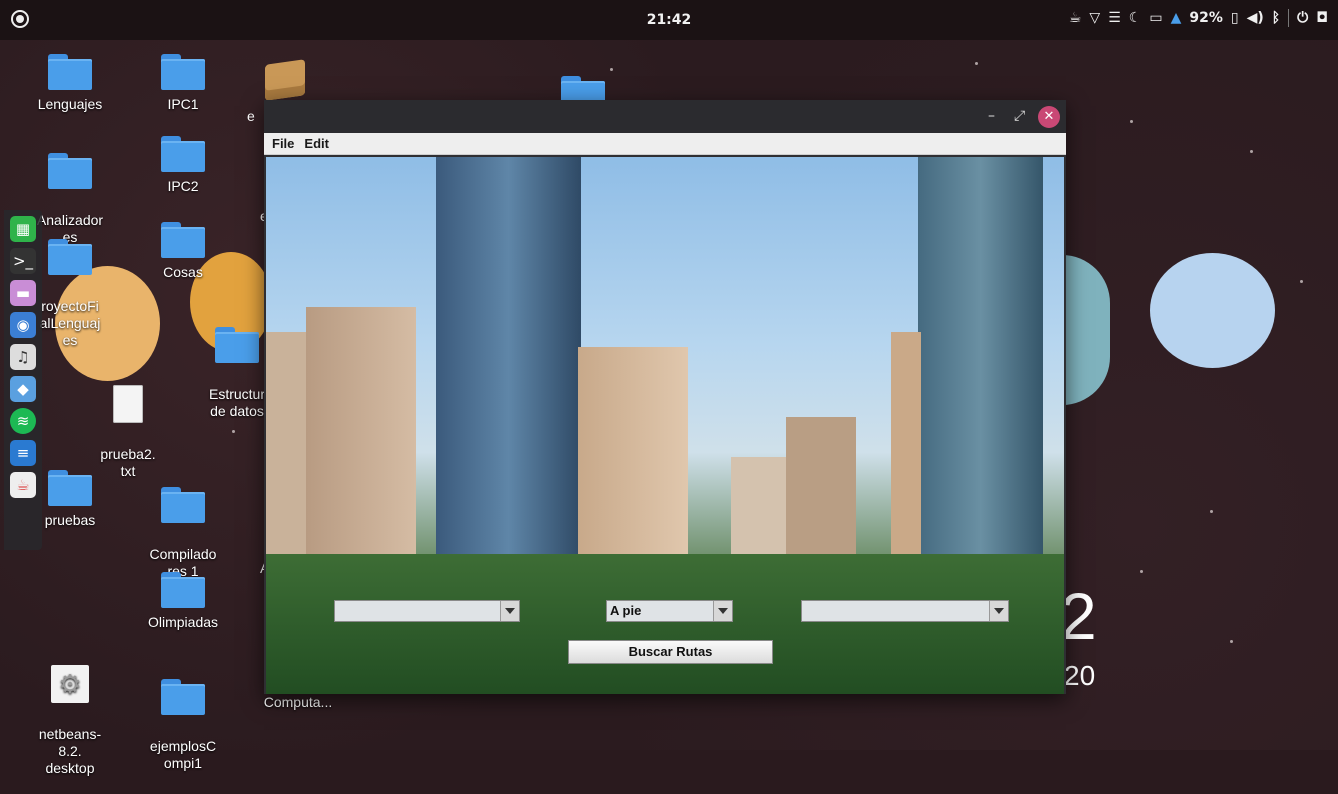 This screenshot has height=794, width=1338. What do you see at coordinates (128, 404) in the screenshot?
I see `text-file-icon` at bounding box center [128, 404].